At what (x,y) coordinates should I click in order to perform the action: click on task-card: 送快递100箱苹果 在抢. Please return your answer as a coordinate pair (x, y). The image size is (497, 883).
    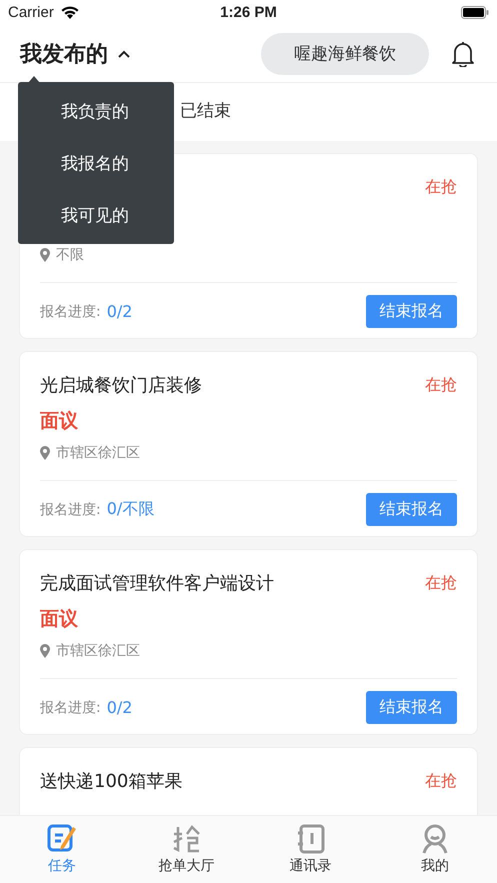
    Looking at the image, I should click on (248, 781).